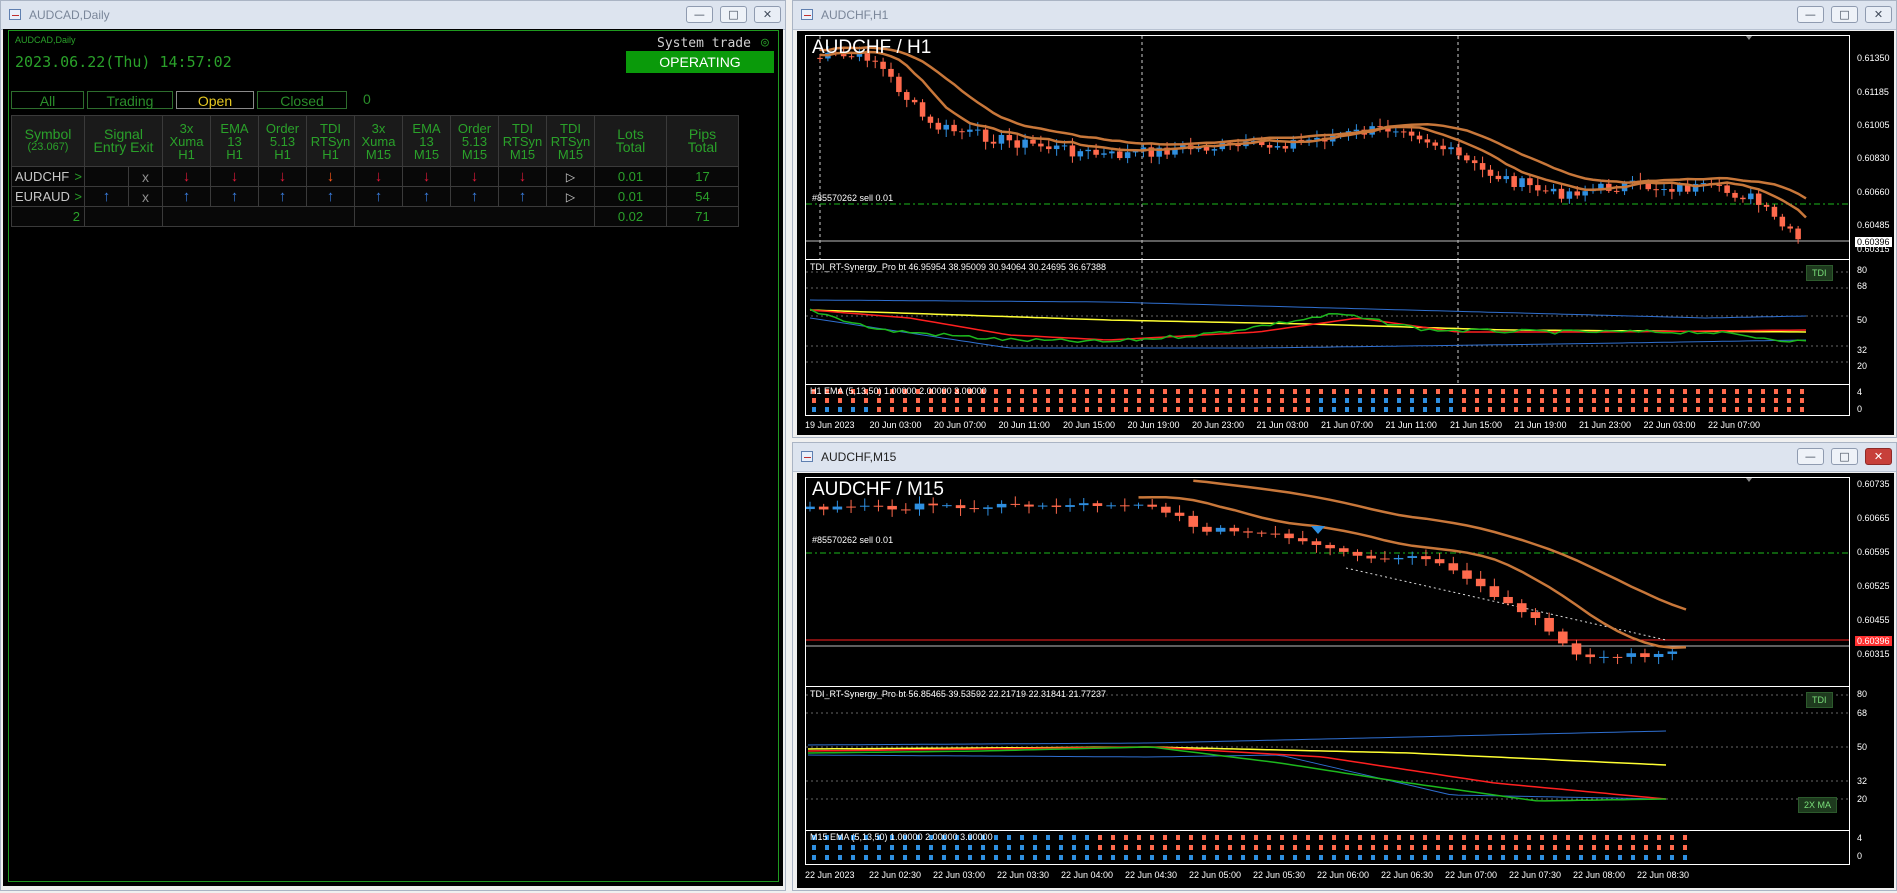 The height and width of the screenshot is (893, 1897). Describe the element at coordinates (1862, 694) in the screenshot. I see `tdi-axis-label: 80` at that location.